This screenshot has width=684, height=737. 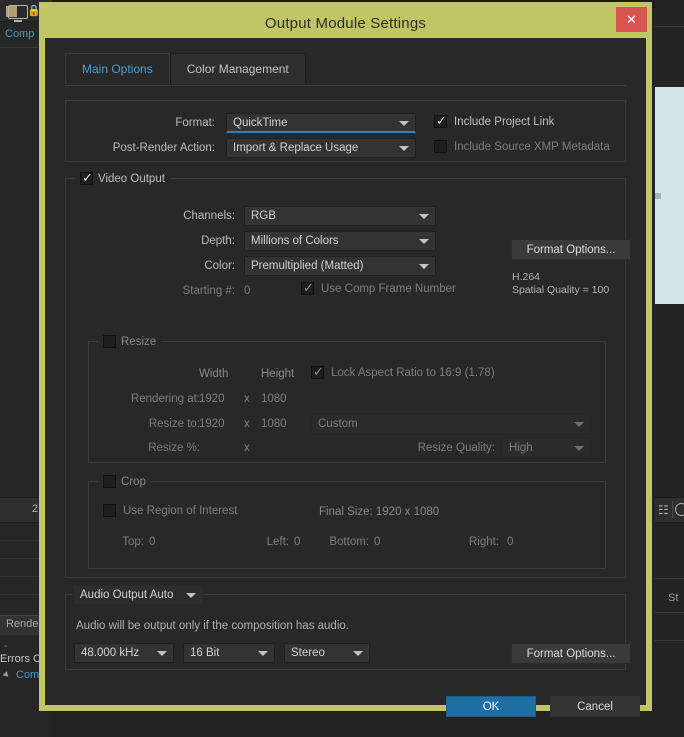 I want to click on channels-label: Channels:, so click(x=209, y=216).